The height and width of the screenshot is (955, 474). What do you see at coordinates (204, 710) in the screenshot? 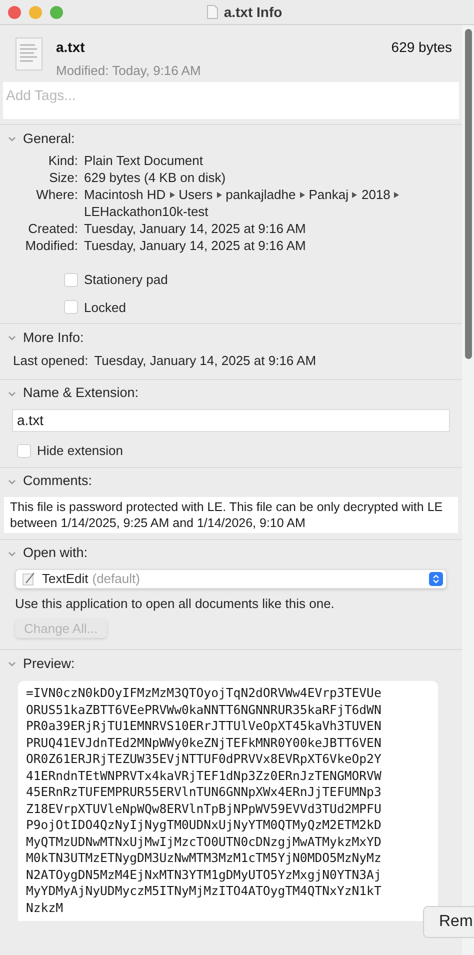
I see `preview-text-line: ORUS51kaZBTT6VEePRVWw0kaNNTT6NGNNRUR35kaRFjT6dWN` at bounding box center [204, 710].